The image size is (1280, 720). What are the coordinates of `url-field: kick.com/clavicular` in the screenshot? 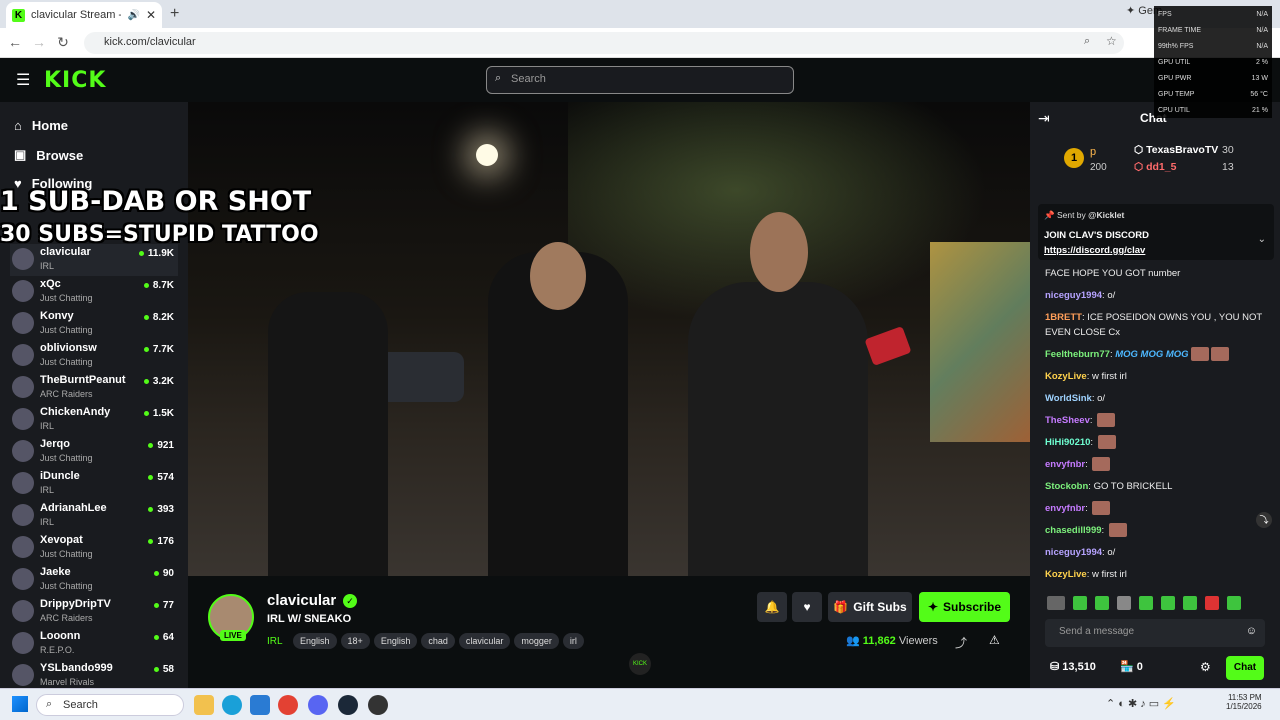 It's located at (604, 43).